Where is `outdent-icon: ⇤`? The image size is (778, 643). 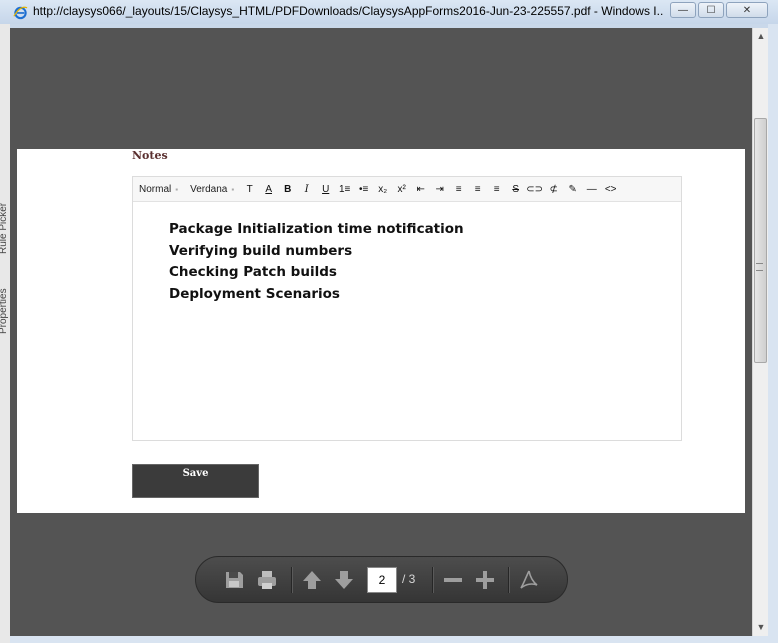
outdent-icon: ⇤ is located at coordinates (420, 189).